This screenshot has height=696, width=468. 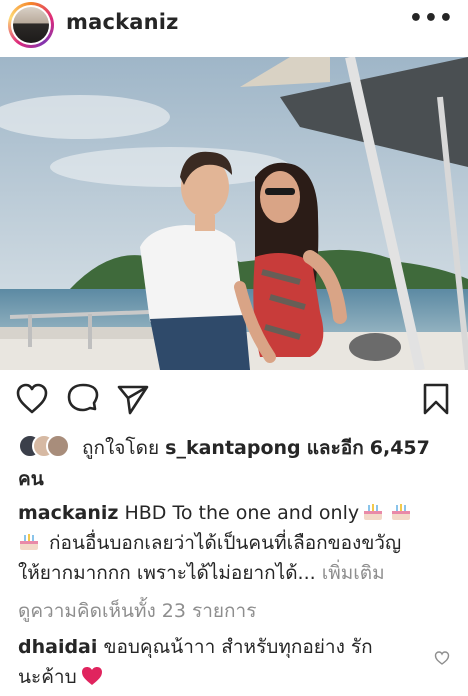 What do you see at coordinates (47, 677) in the screenshot?
I see `comment-text-line2: นะค้าบ` at bounding box center [47, 677].